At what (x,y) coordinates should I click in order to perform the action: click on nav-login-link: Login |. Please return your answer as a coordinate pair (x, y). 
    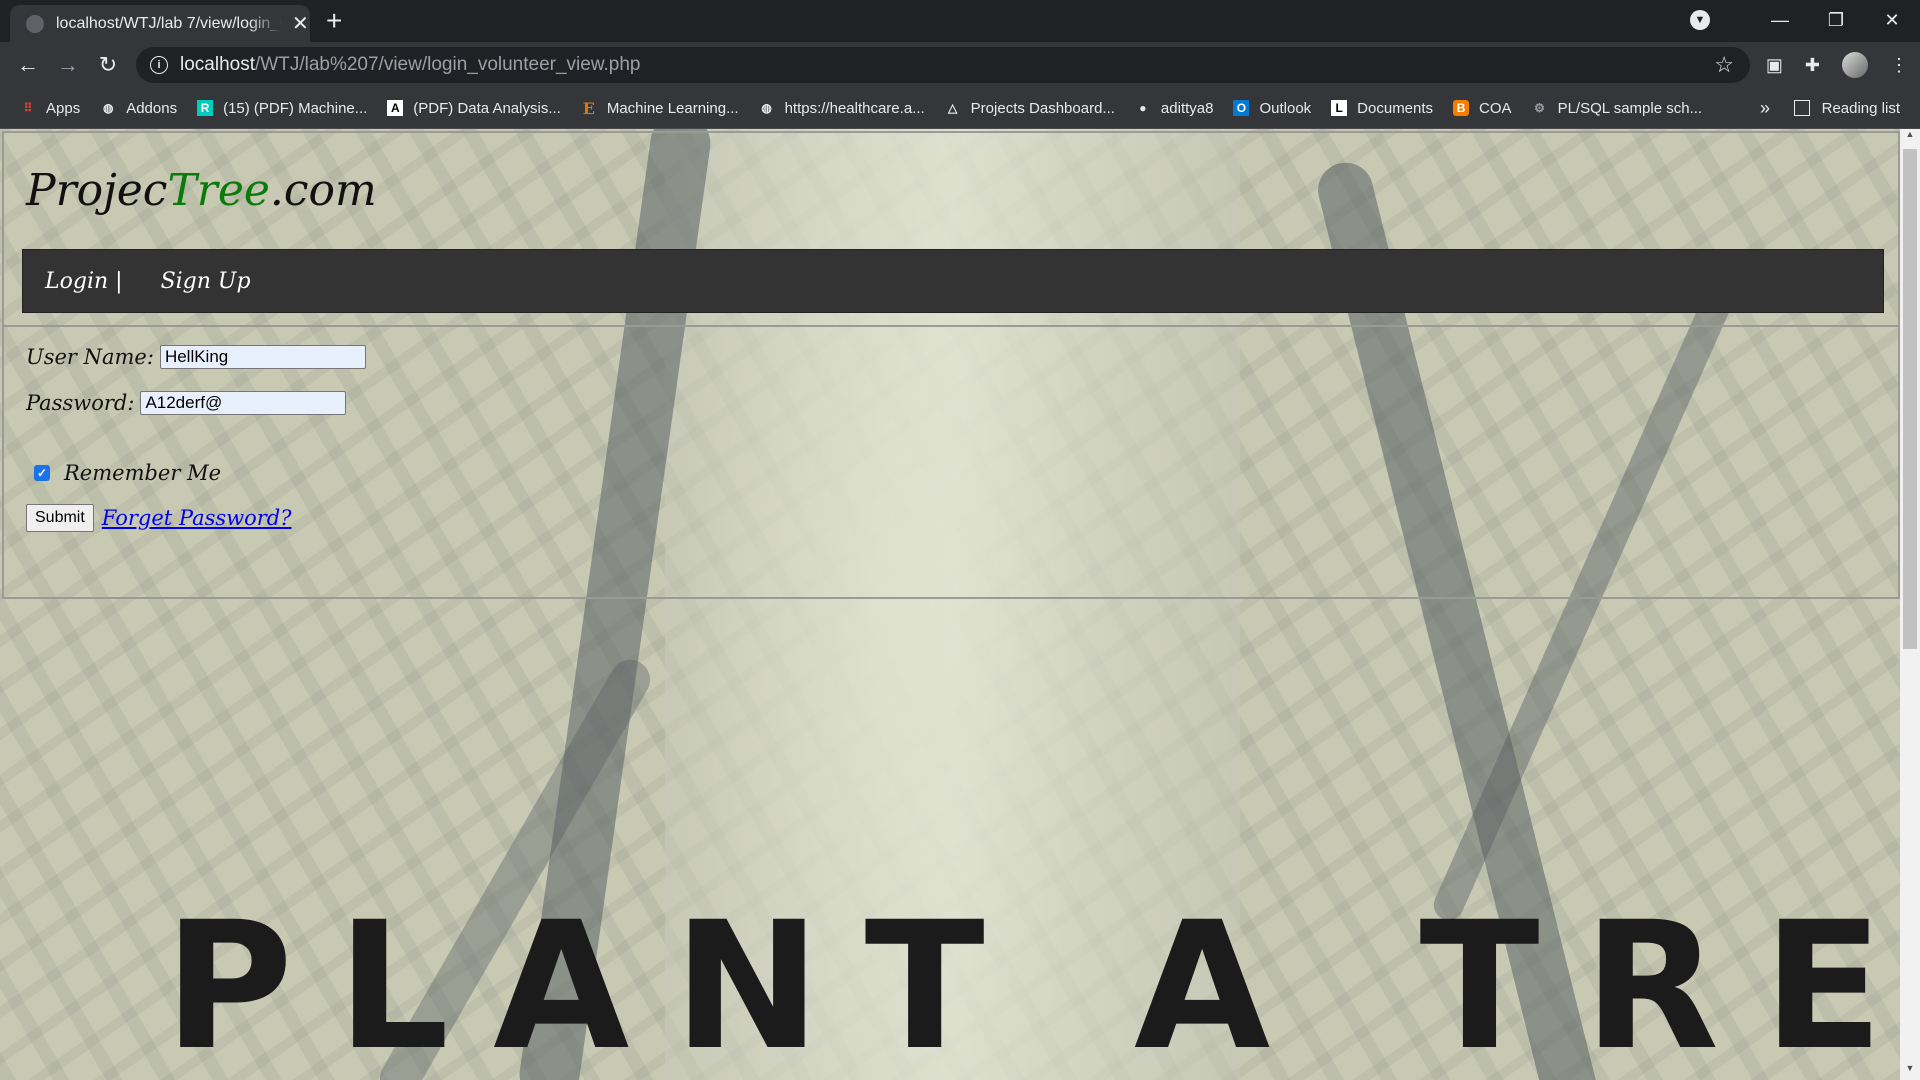
    Looking at the image, I should click on (84, 281).